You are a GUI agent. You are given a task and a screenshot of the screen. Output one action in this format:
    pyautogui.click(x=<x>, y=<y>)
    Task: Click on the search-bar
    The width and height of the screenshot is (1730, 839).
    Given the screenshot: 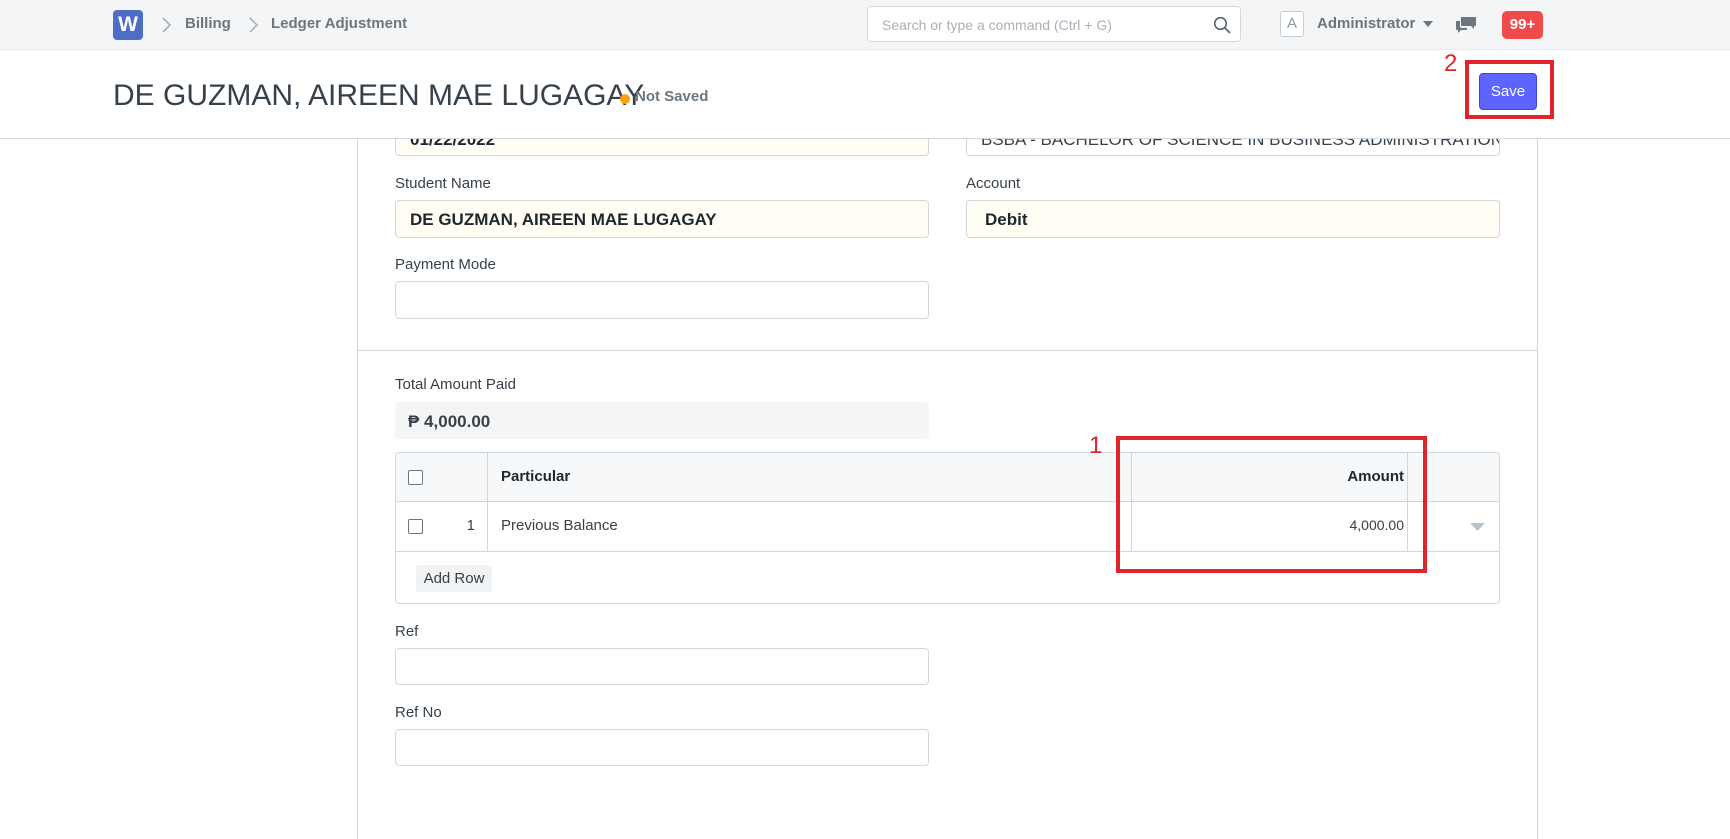 What is the action you would take?
    pyautogui.click(x=1054, y=24)
    